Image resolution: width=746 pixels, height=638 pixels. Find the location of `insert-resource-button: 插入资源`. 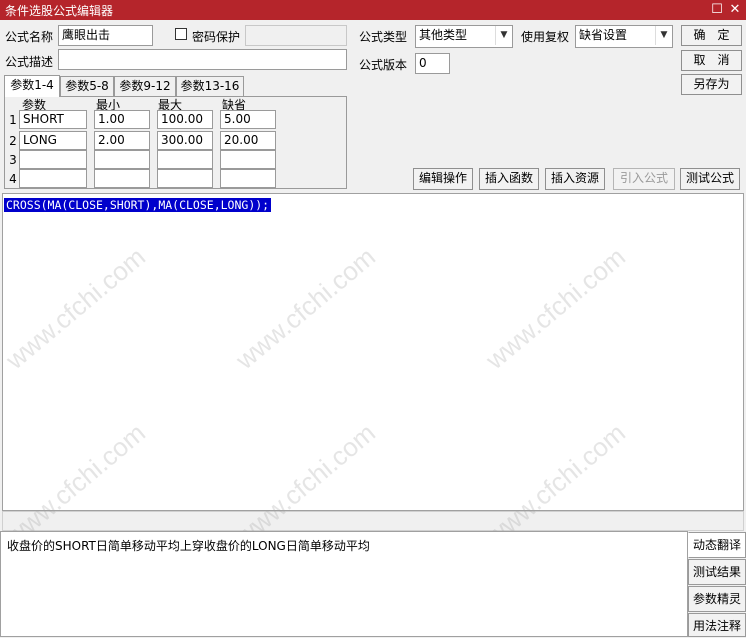

insert-resource-button: 插入资源 is located at coordinates (575, 179).